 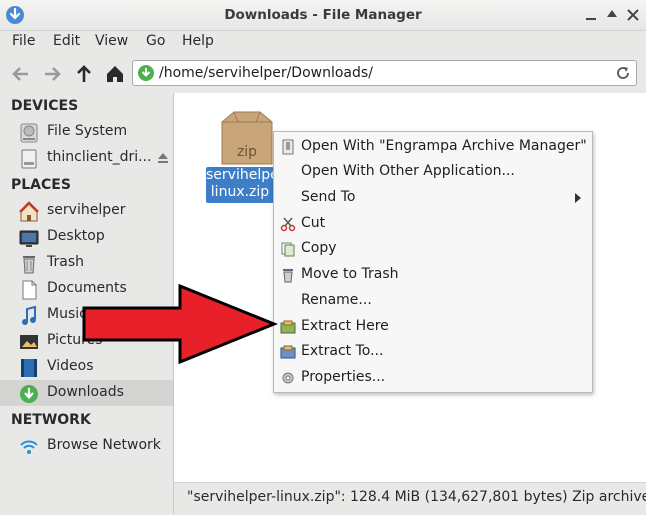 I want to click on sidebar-item-trash: Trash, so click(x=86, y=263).